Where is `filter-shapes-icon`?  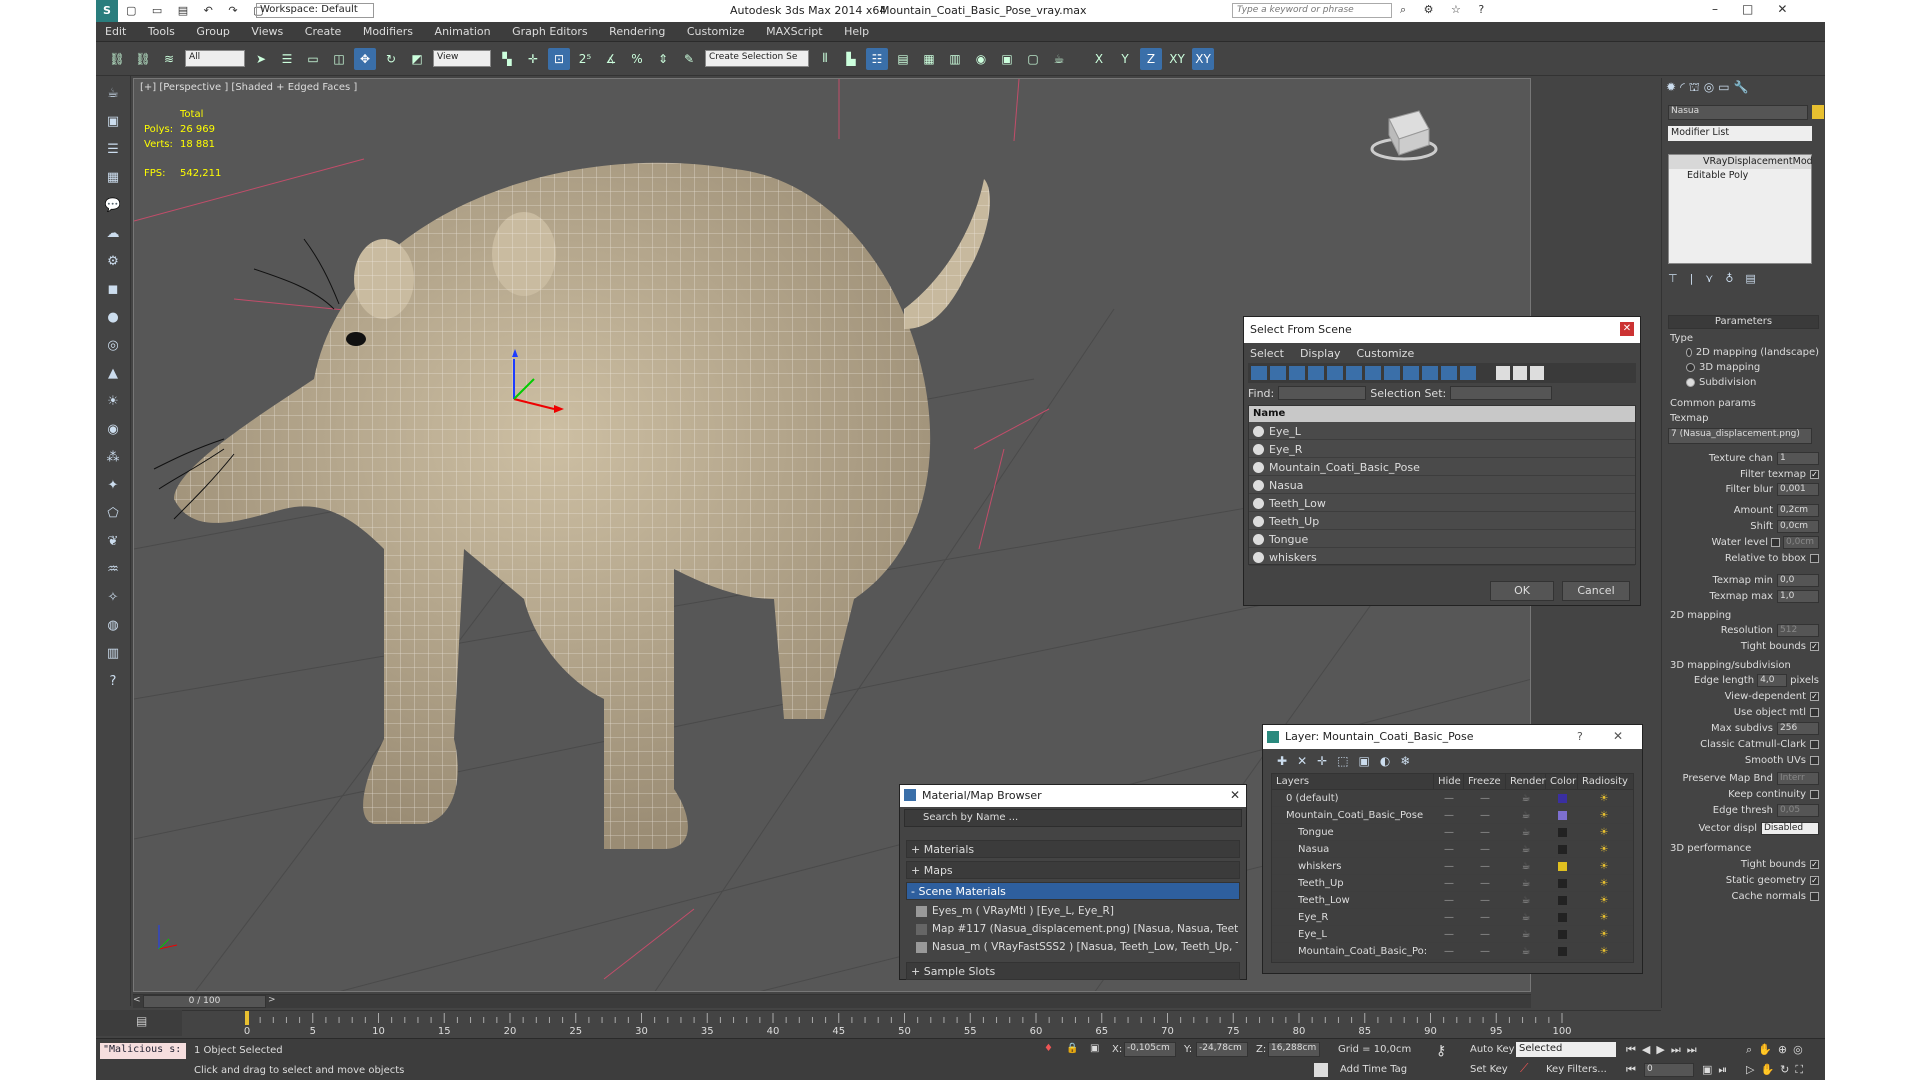 filter-shapes-icon is located at coordinates (1278, 373).